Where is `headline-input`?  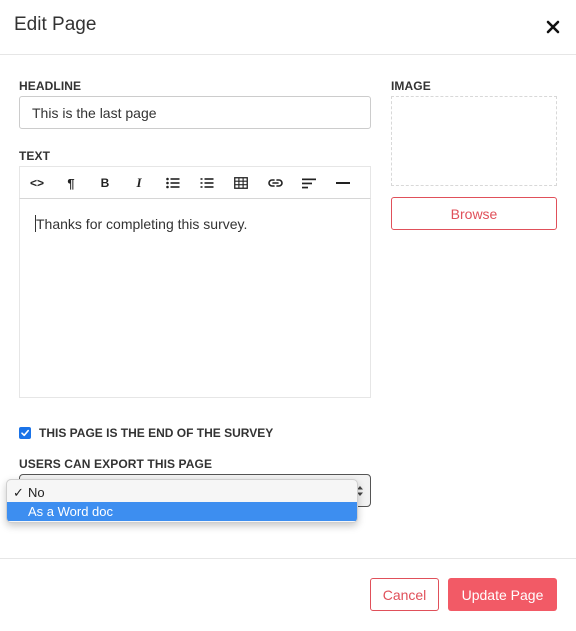 headline-input is located at coordinates (195, 112).